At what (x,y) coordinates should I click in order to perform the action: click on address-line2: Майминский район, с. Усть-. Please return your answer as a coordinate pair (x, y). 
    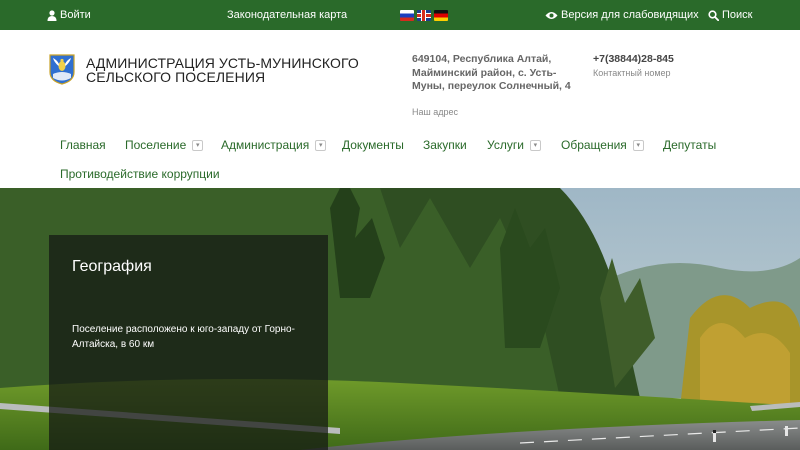
    Looking at the image, I should click on (484, 72).